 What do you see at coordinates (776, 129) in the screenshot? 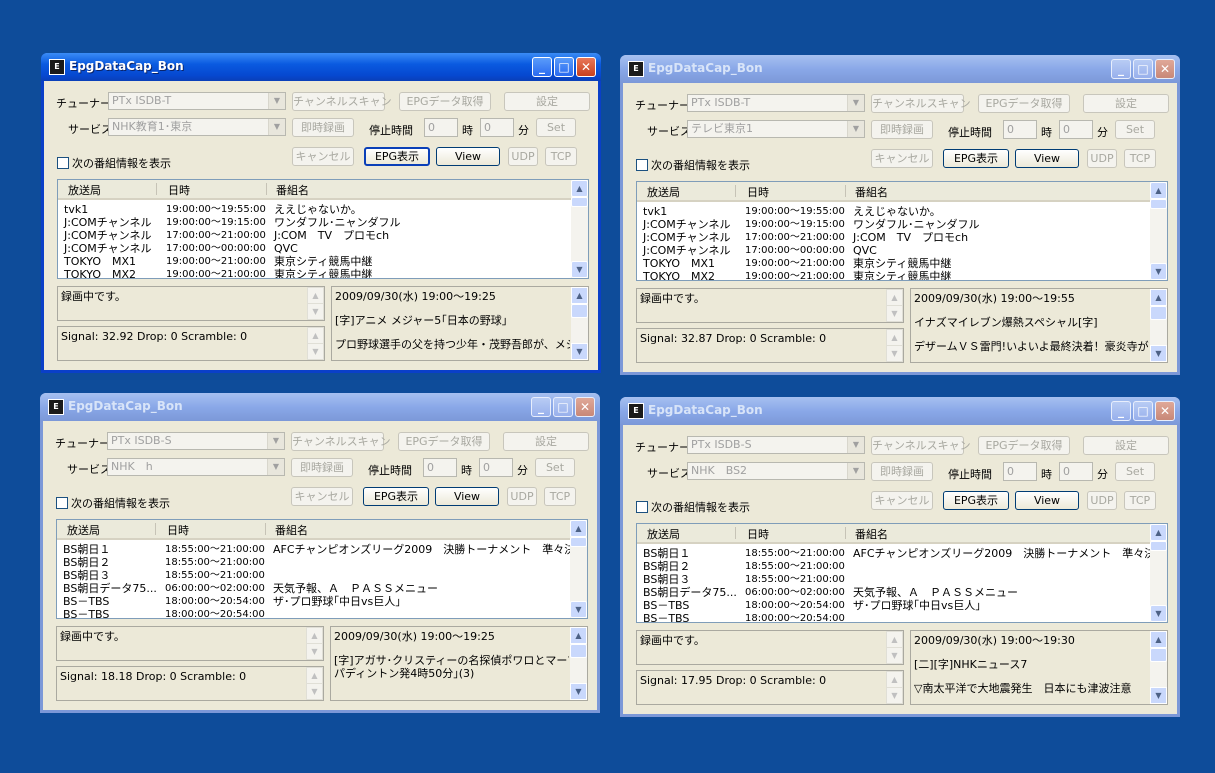
I see `service-select: テレビ東京1 ▼` at bounding box center [776, 129].